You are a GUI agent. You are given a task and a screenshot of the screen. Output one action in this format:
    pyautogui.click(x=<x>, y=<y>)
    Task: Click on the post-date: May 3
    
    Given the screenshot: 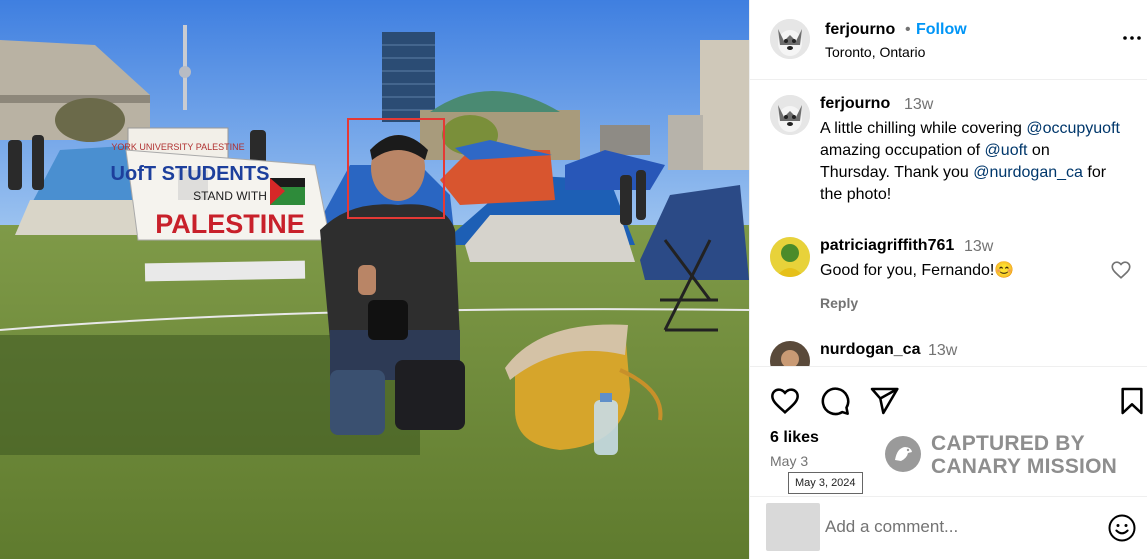 What is the action you would take?
    pyautogui.click(x=789, y=461)
    